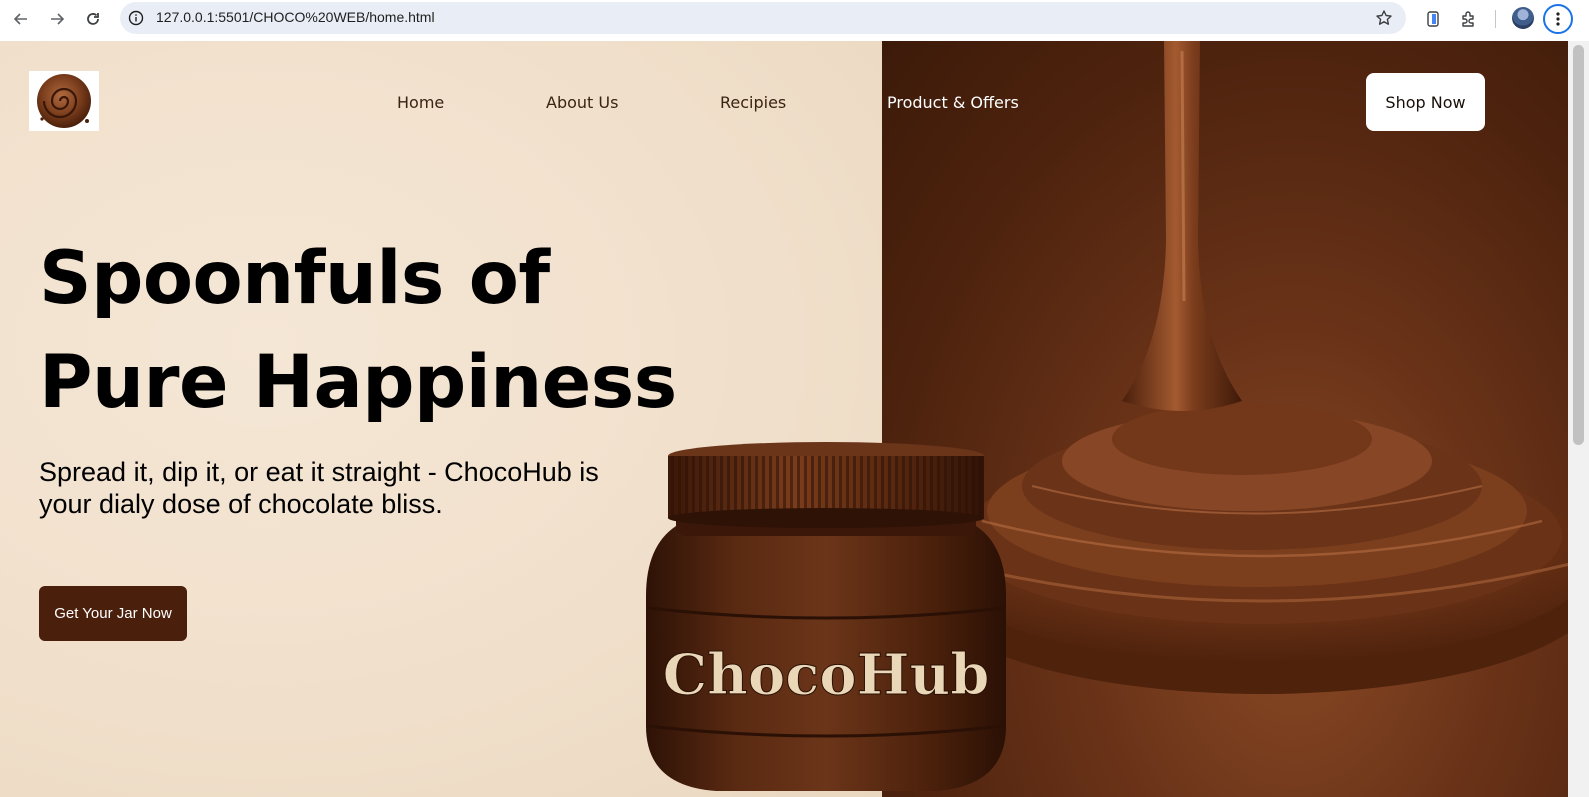 Image resolution: width=1589 pixels, height=797 pixels. Describe the element at coordinates (1469, 19) in the screenshot. I see `extensions-icon` at that location.